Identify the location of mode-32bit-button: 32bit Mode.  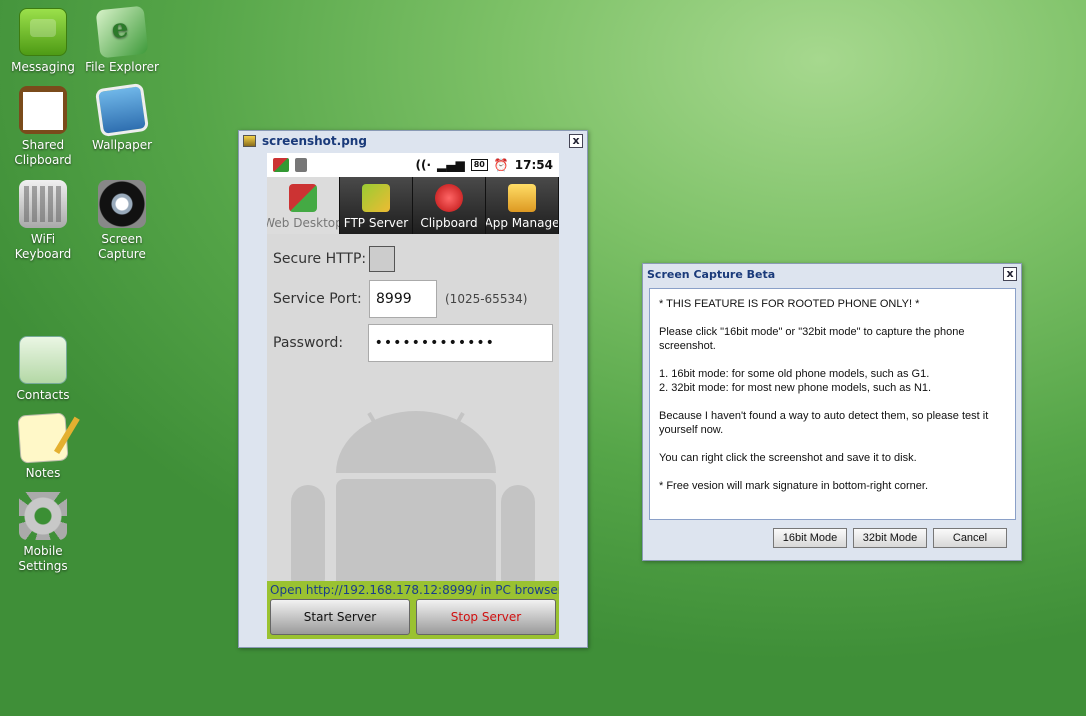
(890, 538).